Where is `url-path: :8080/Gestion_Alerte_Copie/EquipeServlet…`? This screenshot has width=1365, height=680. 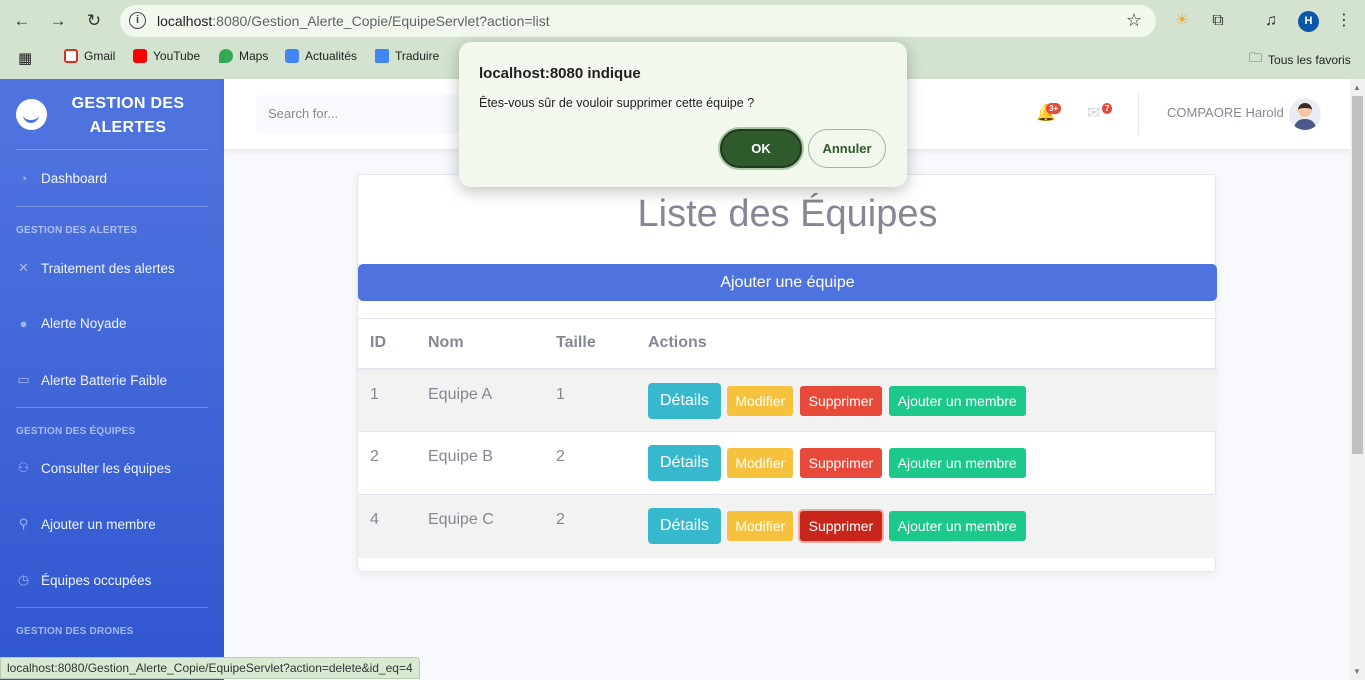 url-path: :8080/Gestion_Alerte_Copie/EquipeServlet… is located at coordinates (381, 21).